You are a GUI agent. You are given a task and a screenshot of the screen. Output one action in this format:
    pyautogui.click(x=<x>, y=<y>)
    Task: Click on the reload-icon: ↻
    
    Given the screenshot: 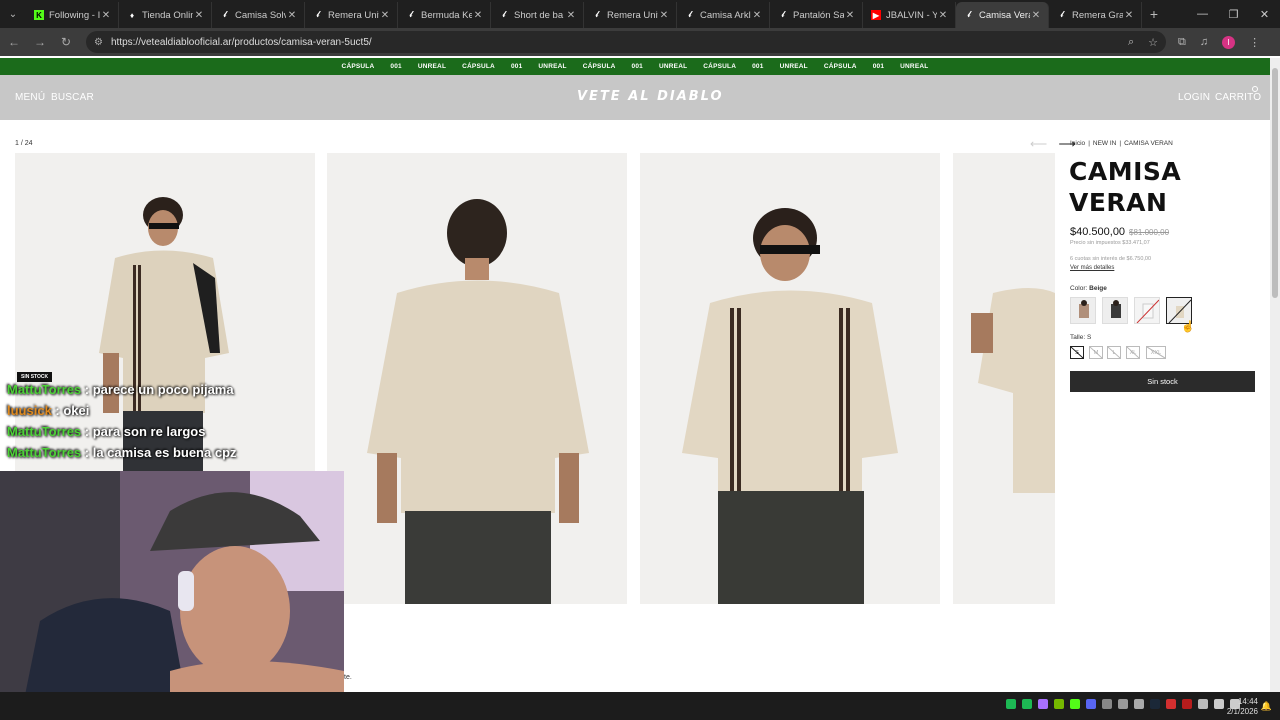 What is the action you would take?
    pyautogui.click(x=66, y=42)
    